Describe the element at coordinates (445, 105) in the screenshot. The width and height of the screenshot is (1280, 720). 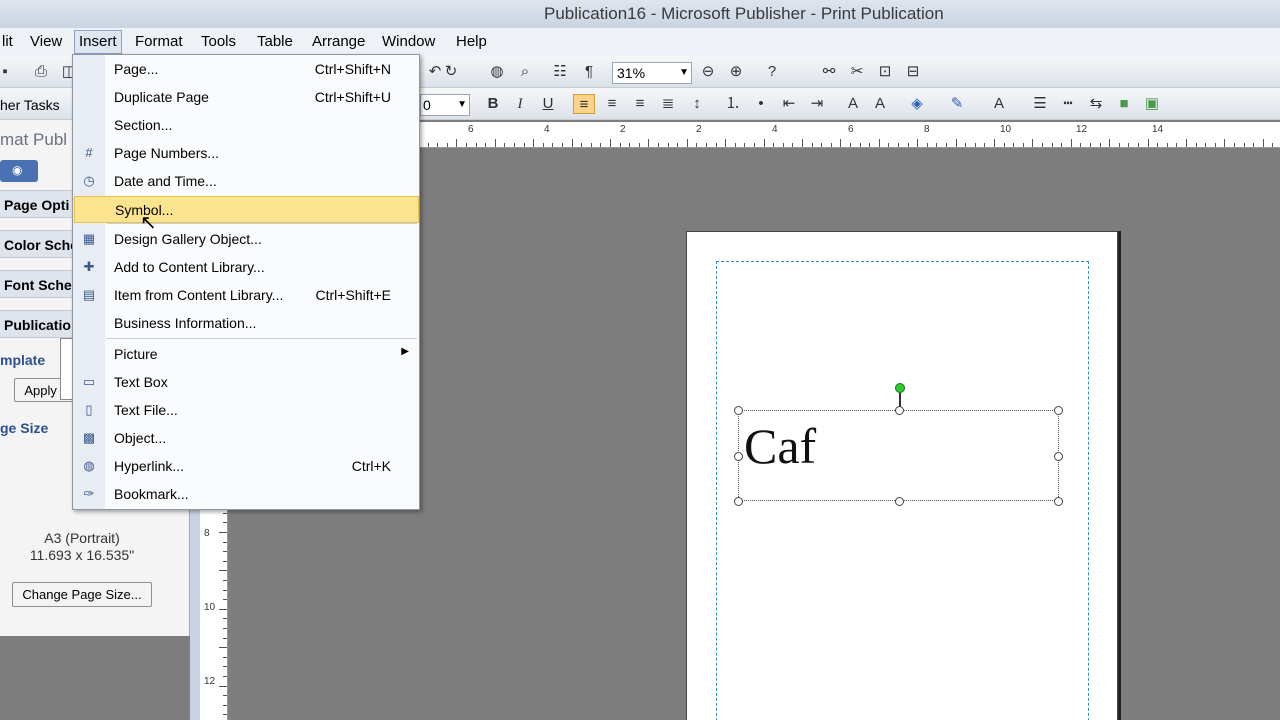
I see `font-size-select: 0 ▼` at that location.